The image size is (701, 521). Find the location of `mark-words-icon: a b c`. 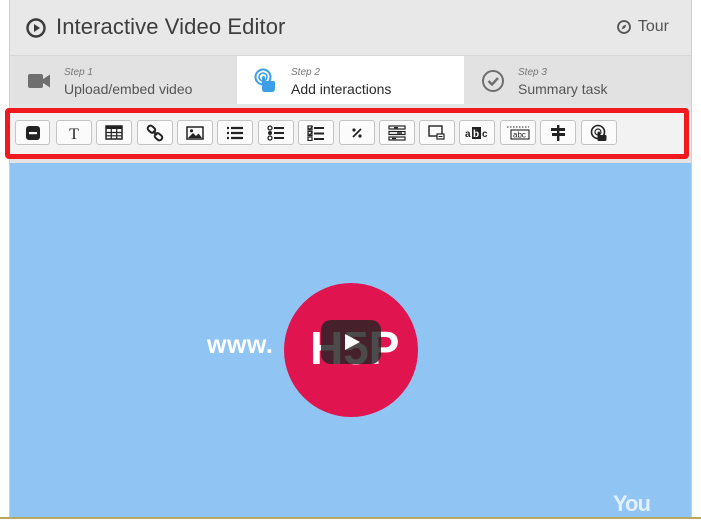

mark-words-icon: a b c is located at coordinates (476, 133).